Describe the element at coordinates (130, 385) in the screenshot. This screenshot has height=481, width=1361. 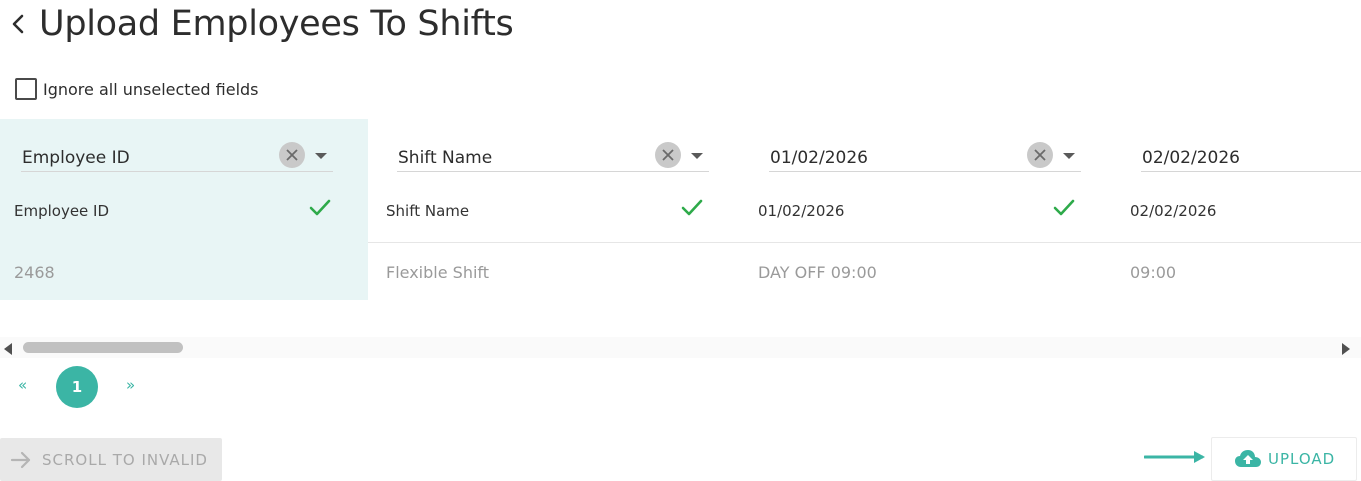
I see `last-page-button: »` at that location.